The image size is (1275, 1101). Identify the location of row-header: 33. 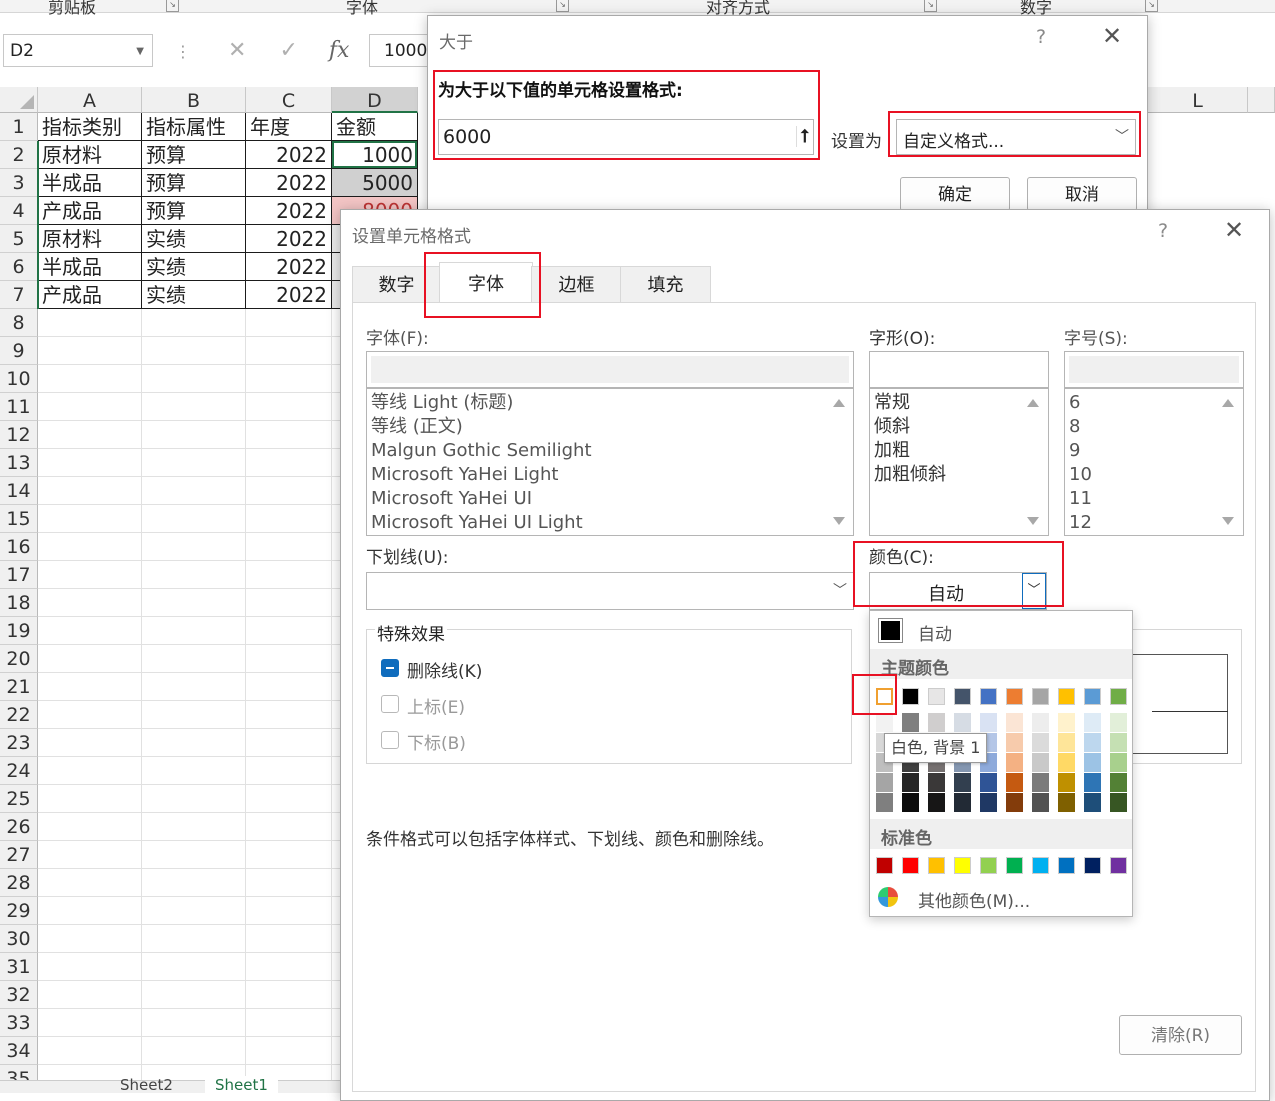
(19, 1023).